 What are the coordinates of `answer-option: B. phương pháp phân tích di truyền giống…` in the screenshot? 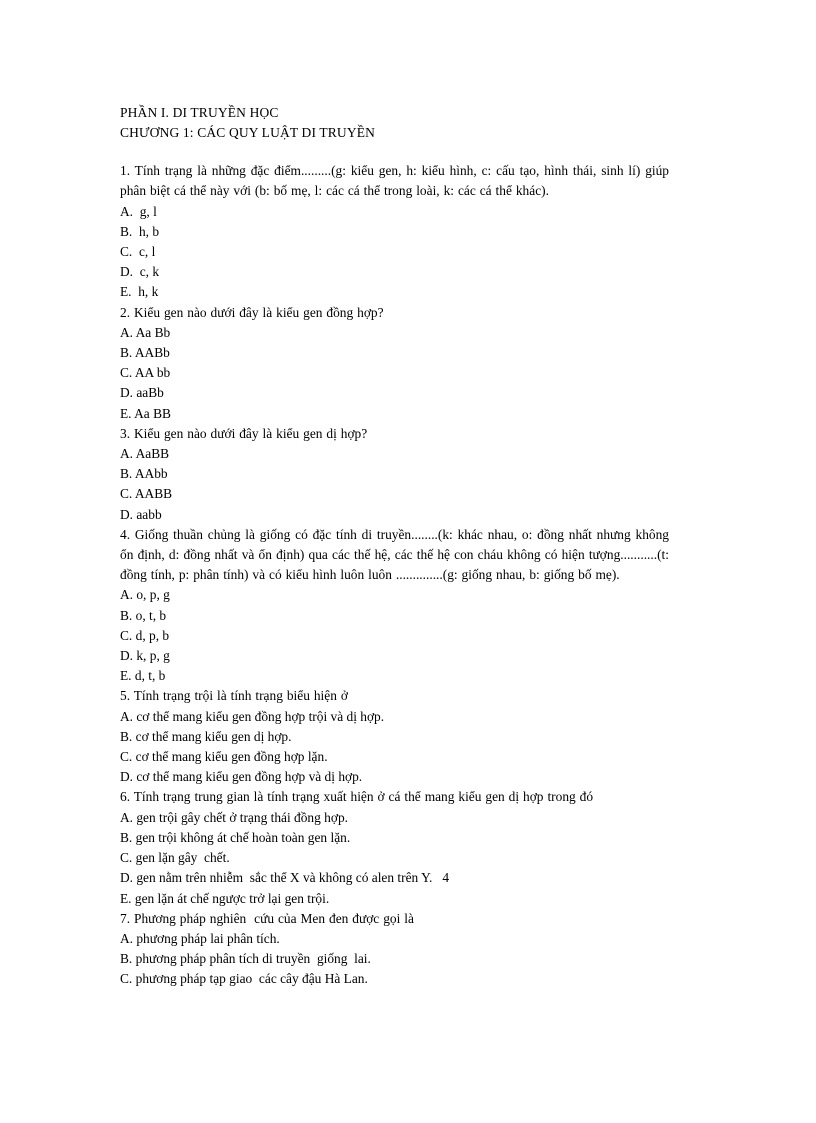 It's located at (245, 959).